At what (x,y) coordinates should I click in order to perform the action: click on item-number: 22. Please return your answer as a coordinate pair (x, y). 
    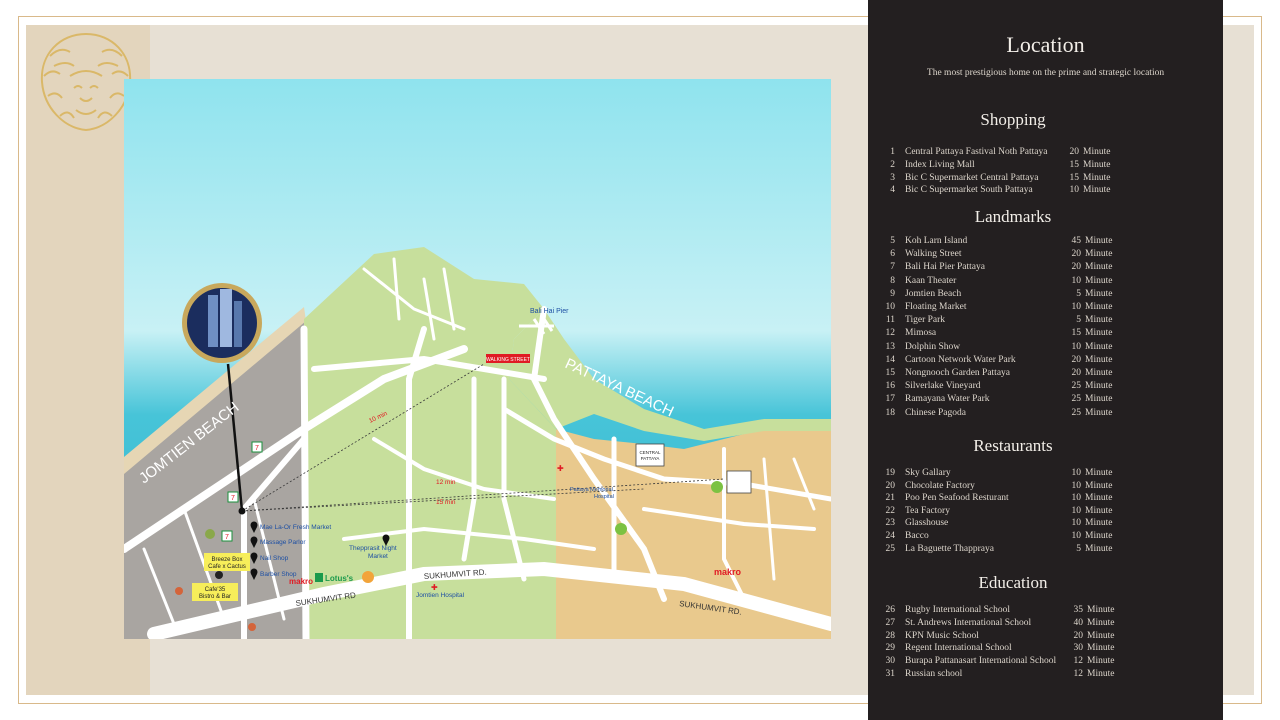
    Looking at the image, I should click on (890, 510).